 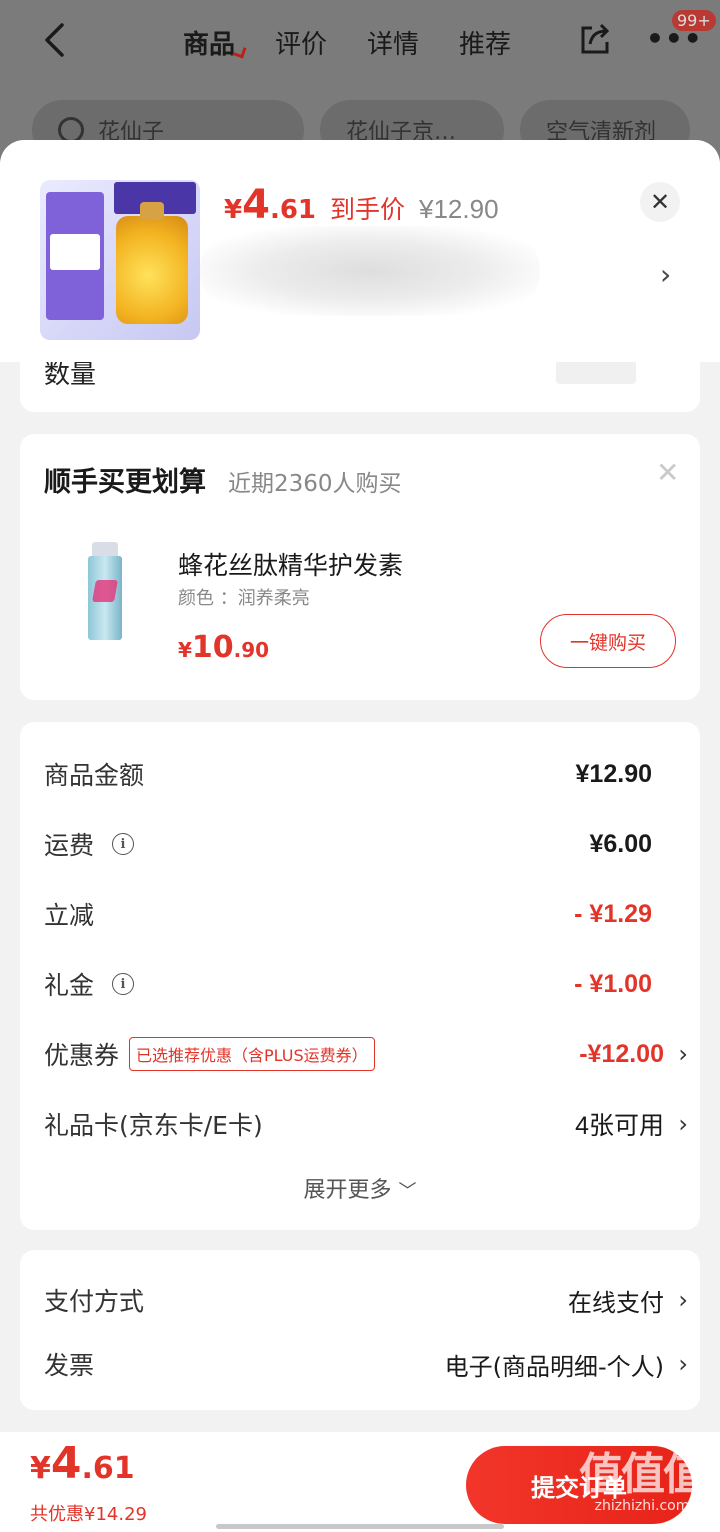 What do you see at coordinates (290, 564) in the screenshot?
I see `bundle-product-name: 蜂花丝肽精华护发素` at bounding box center [290, 564].